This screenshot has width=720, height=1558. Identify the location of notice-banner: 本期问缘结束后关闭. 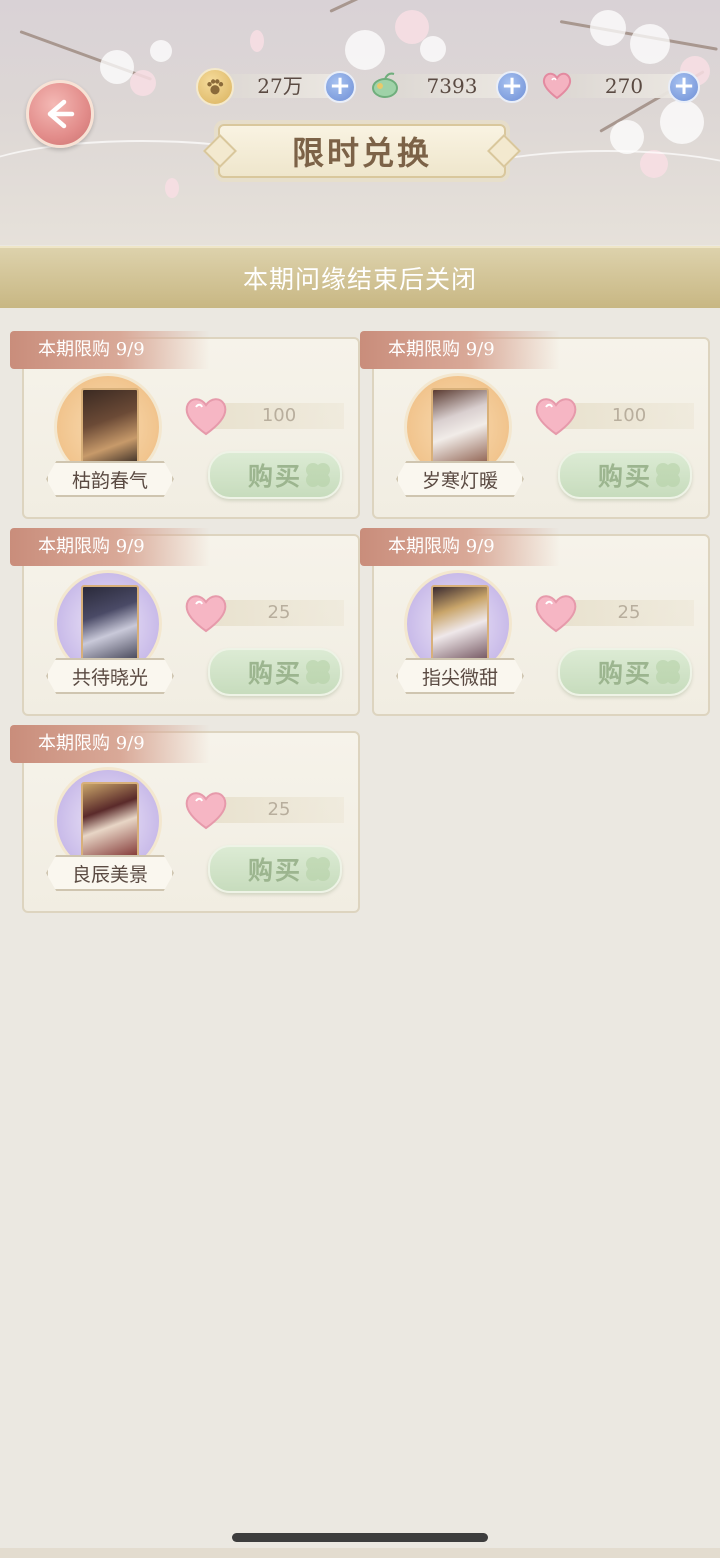
(360, 277).